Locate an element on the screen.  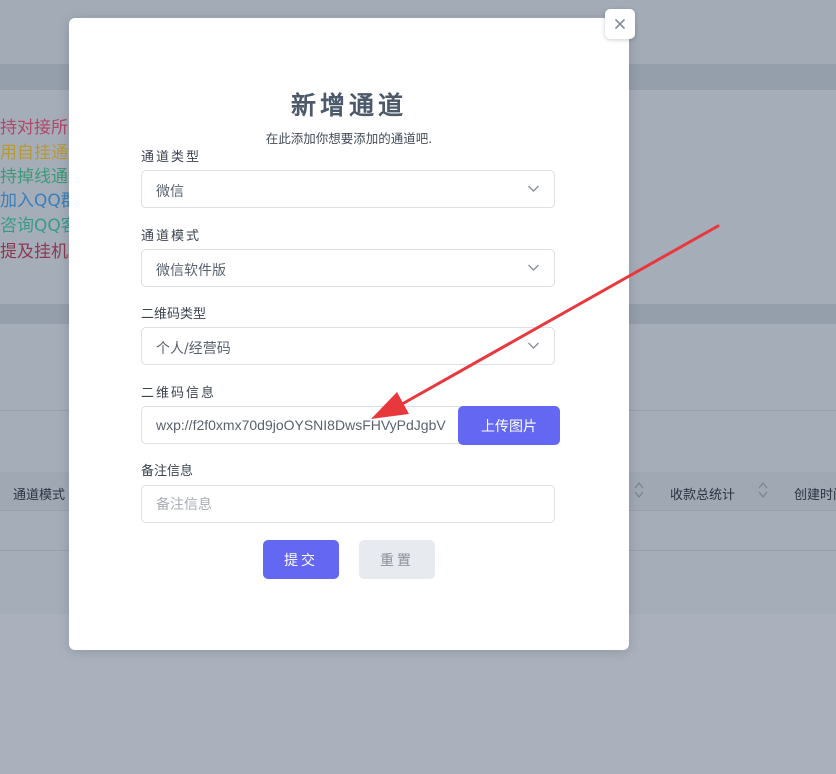
qr-type-label: 二维码类型 is located at coordinates (174, 314).